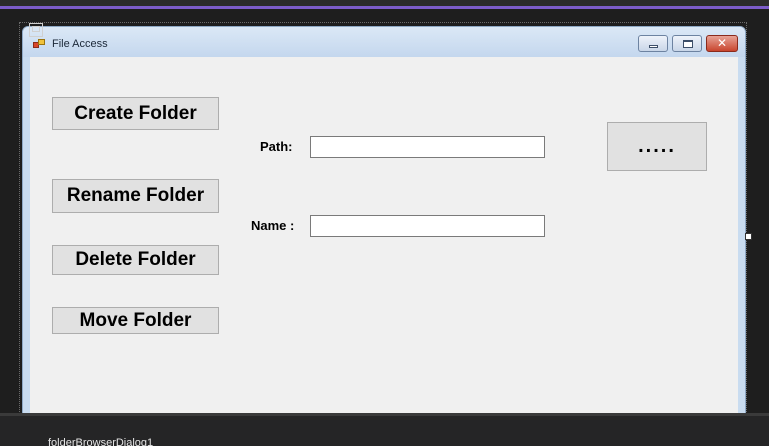 Image resolution: width=769 pixels, height=446 pixels. I want to click on minimize-icon, so click(653, 46).